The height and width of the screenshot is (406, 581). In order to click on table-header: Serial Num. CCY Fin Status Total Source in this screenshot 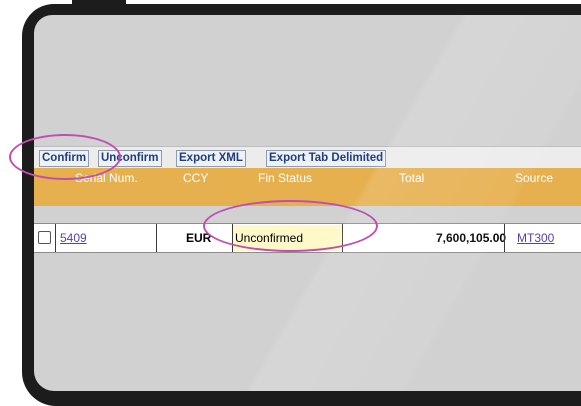, I will do `click(307, 187)`.